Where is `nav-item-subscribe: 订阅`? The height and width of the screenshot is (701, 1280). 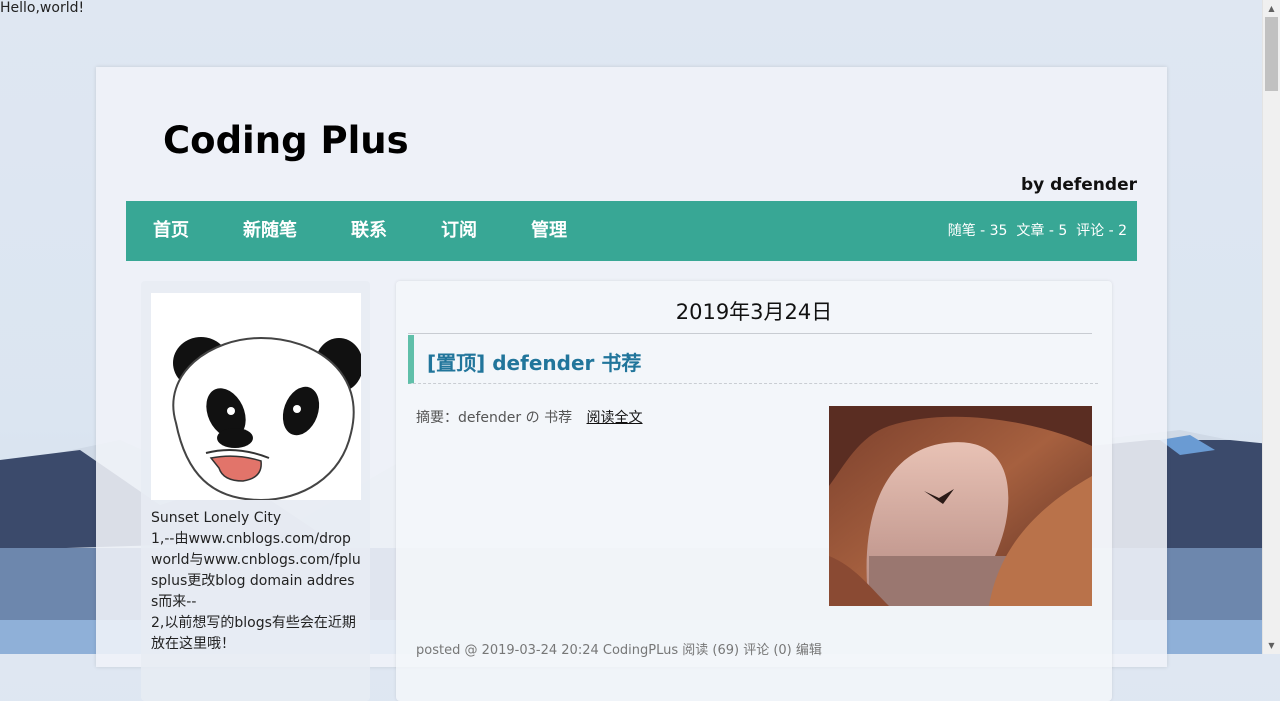 nav-item-subscribe: 订阅 is located at coordinates (459, 231).